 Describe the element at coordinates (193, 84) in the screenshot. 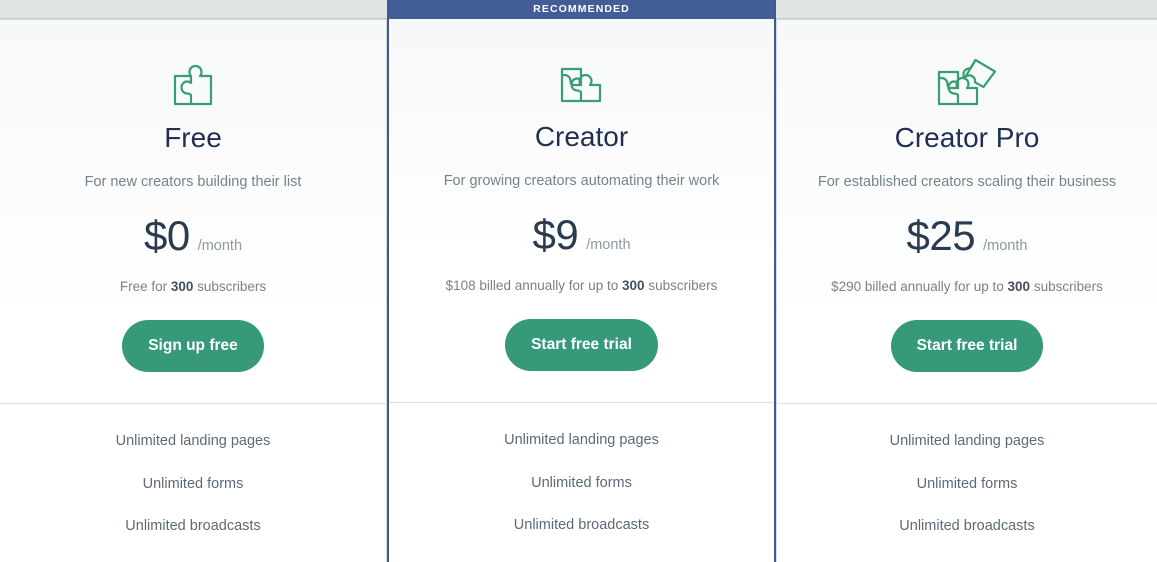

I see `puzzle-one-piece-icon` at that location.